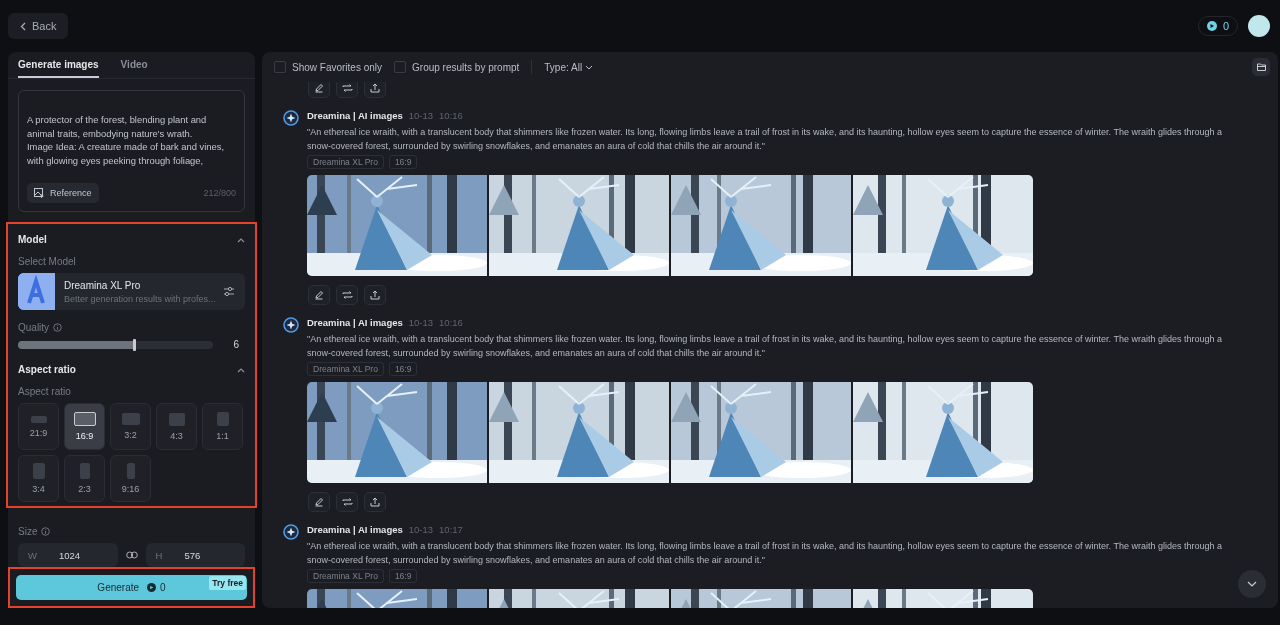 This screenshot has height=625, width=1280. Describe the element at coordinates (219, 193) in the screenshot. I see `character-counter: 212/800` at that location.